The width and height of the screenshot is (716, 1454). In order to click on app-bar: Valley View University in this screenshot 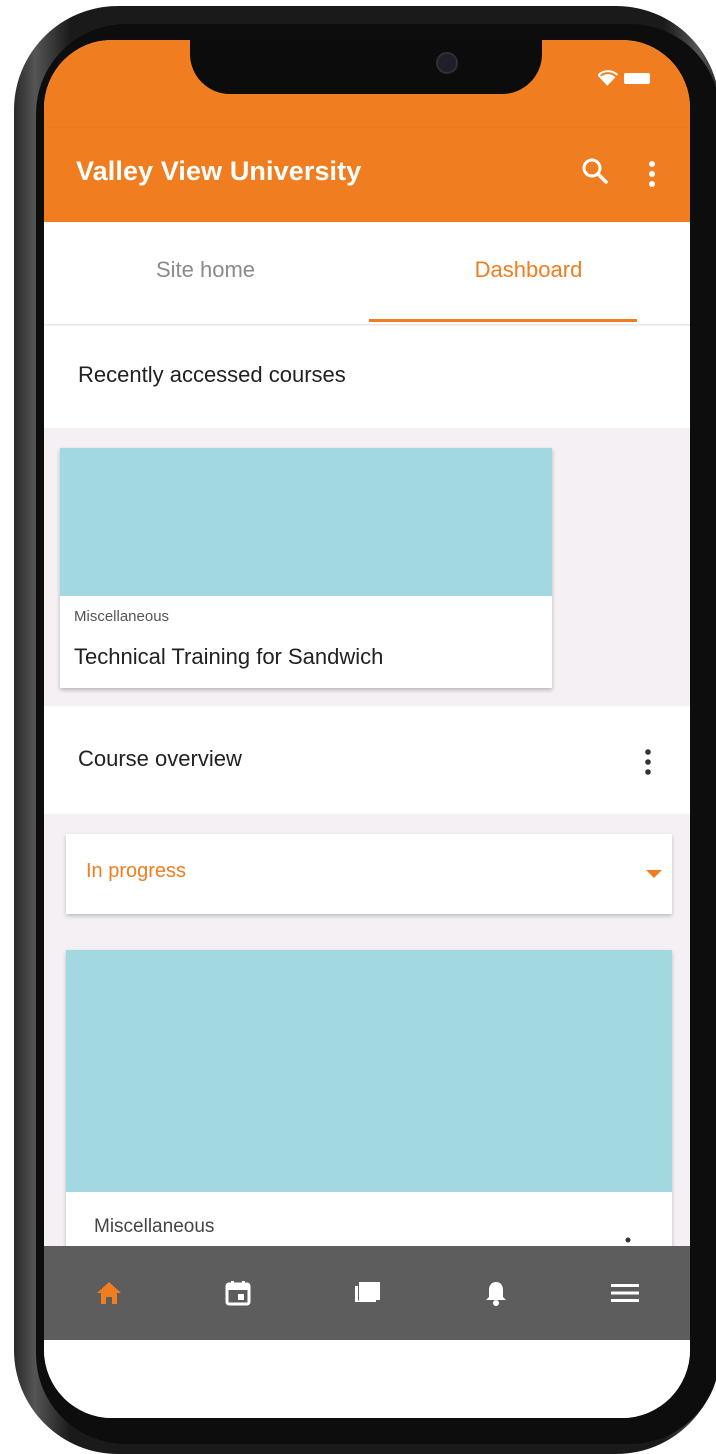, I will do `click(367, 175)`.